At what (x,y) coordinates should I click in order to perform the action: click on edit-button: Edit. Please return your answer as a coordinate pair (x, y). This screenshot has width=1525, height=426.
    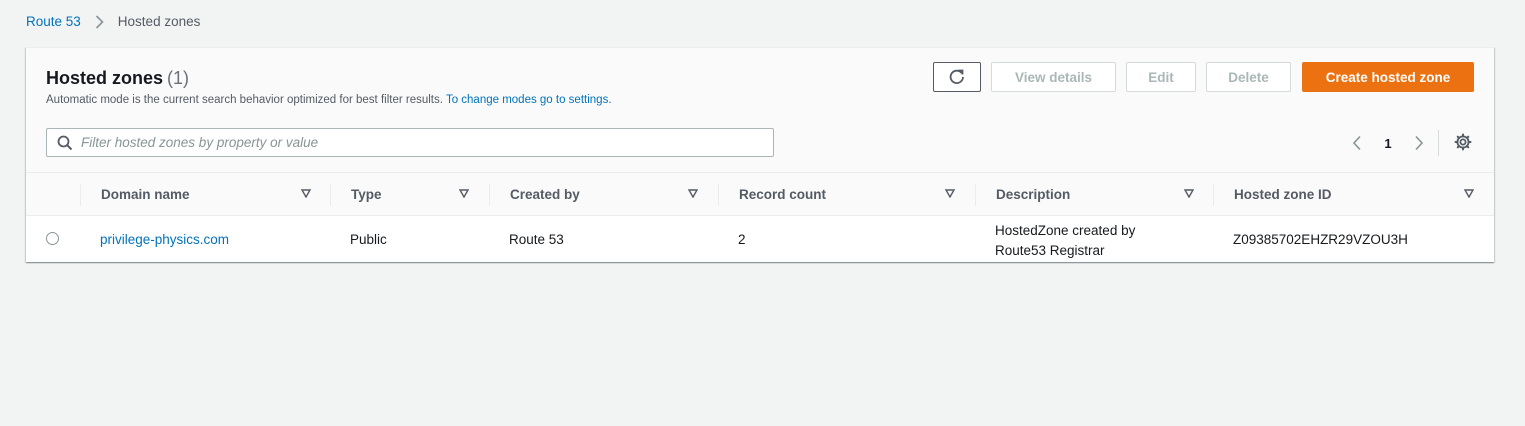
    Looking at the image, I should click on (1161, 77).